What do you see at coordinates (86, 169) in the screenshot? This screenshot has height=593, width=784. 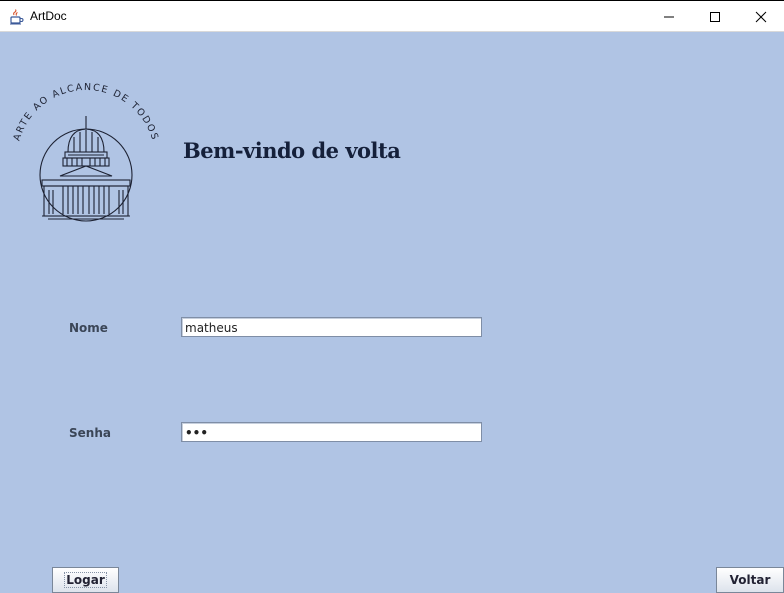 I see `museum-dome-icon` at bounding box center [86, 169].